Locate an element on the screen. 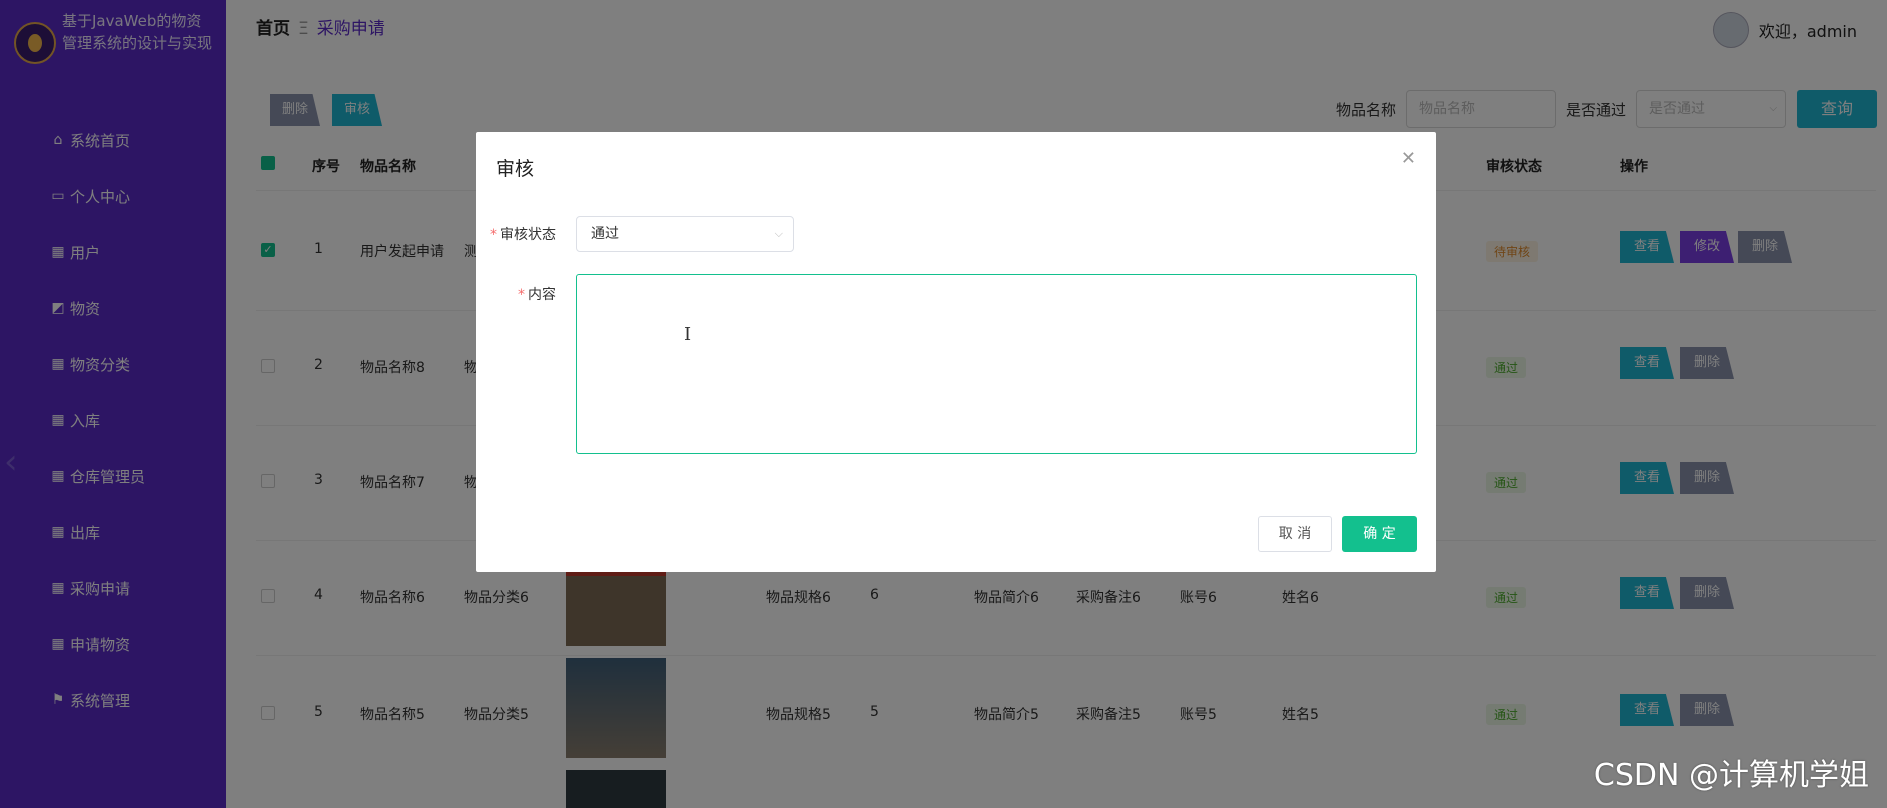  chevron-down-icon: ⌵ is located at coordinates (778, 233).